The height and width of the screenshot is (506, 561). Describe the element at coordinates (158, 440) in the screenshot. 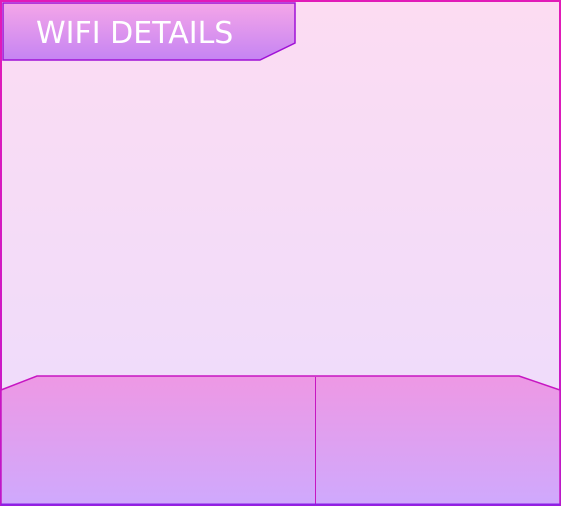

I see `footer-left-button` at that location.